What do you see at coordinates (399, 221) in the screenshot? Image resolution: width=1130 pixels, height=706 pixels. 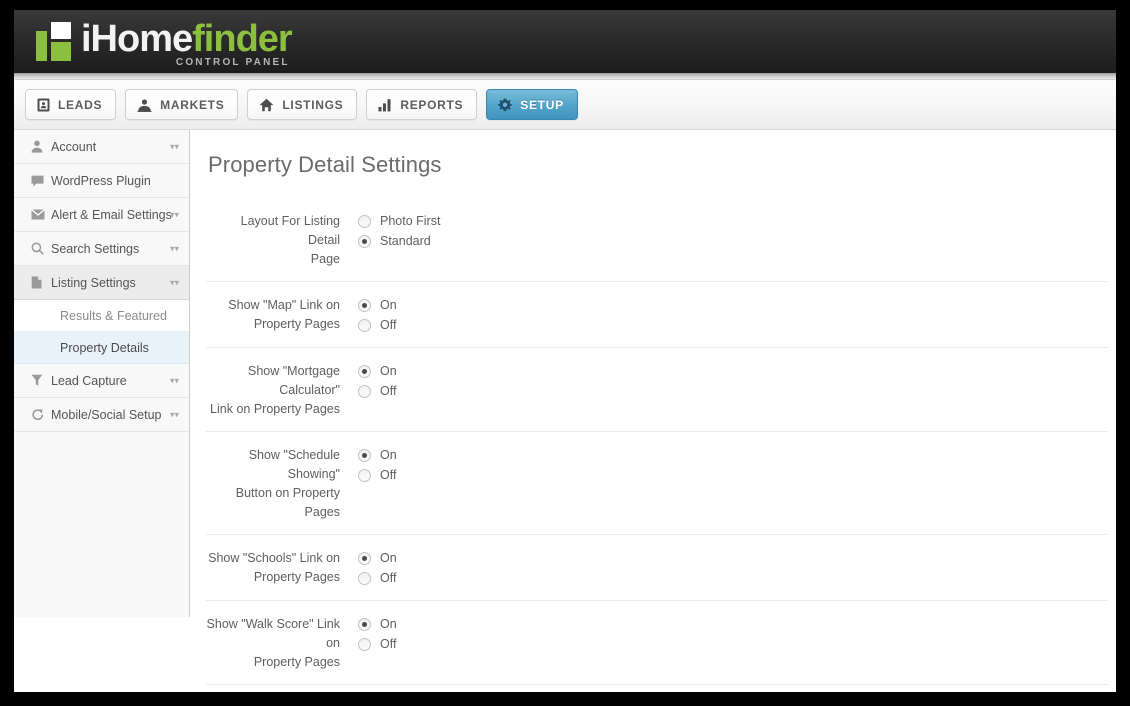 I see `radio-option-photo-first: Photo First` at bounding box center [399, 221].